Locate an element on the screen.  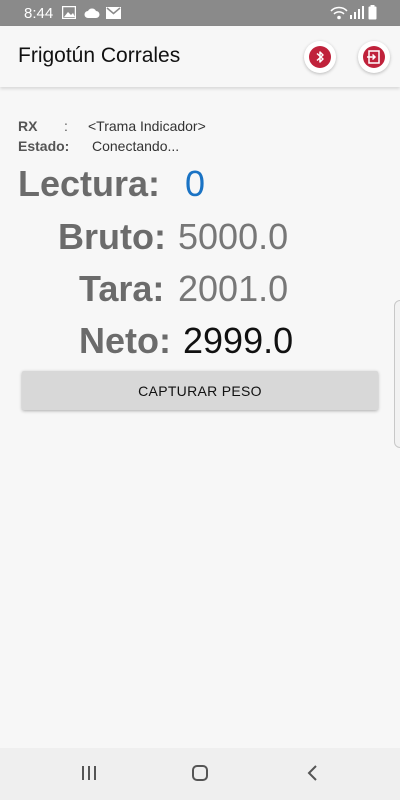
mail-icon is located at coordinates (113, 15).